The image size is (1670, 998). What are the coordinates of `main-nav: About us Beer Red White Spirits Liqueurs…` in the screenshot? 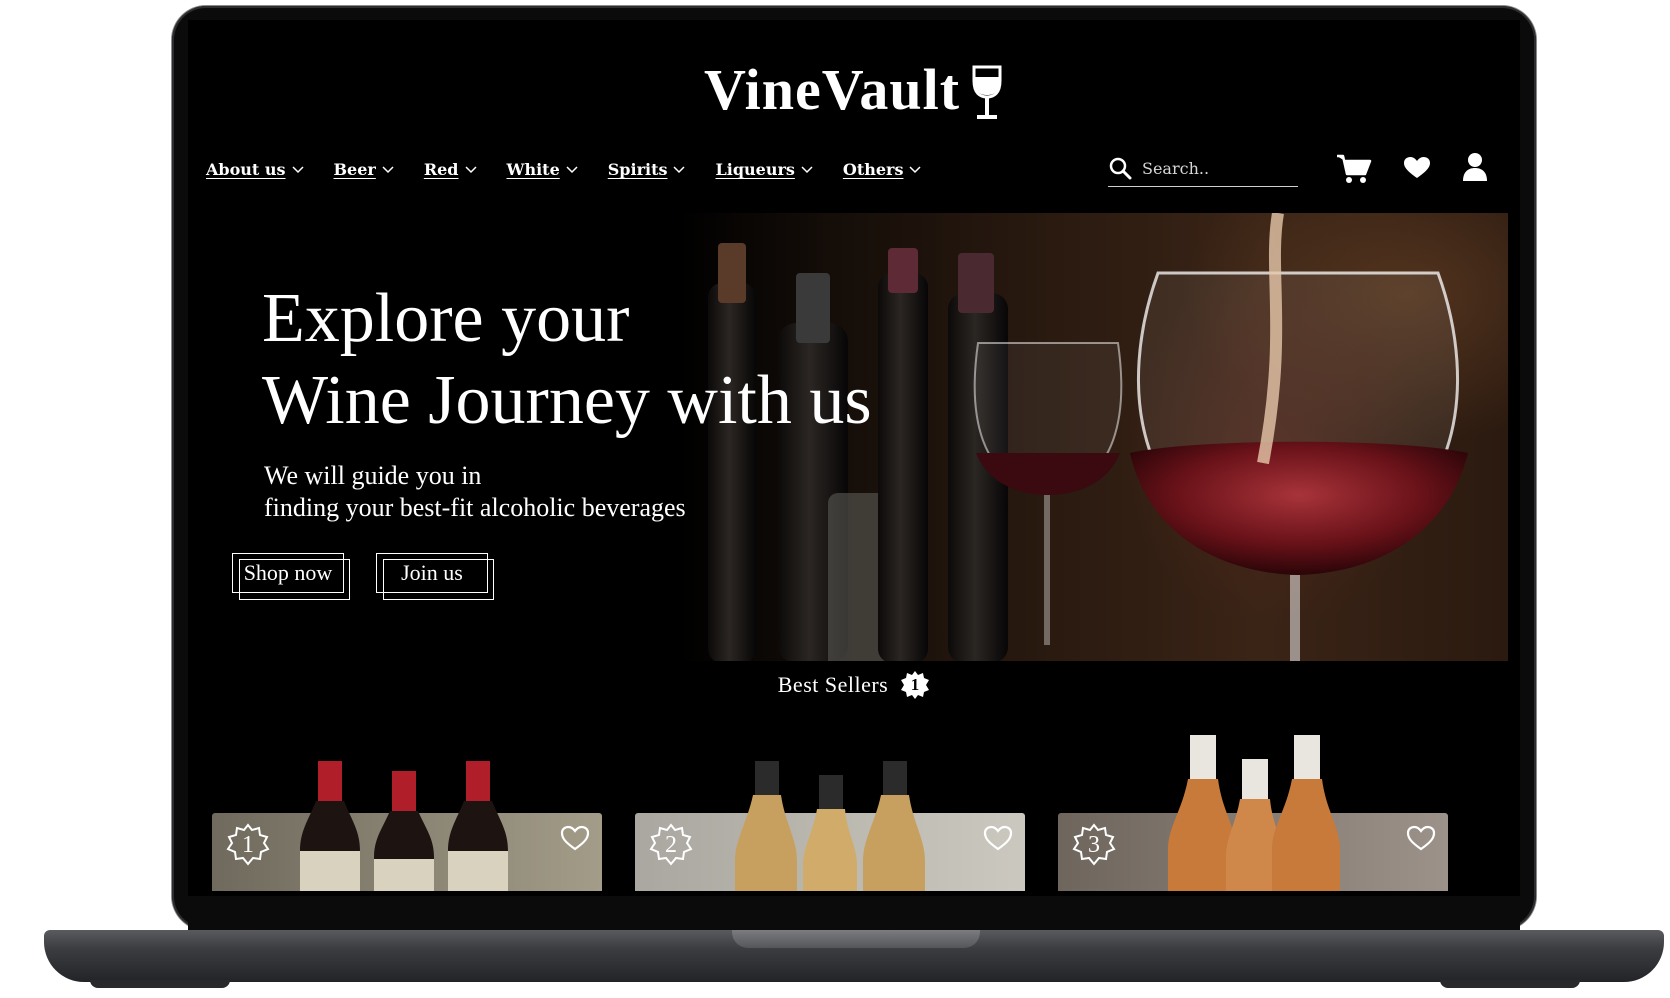 It's located at (563, 169).